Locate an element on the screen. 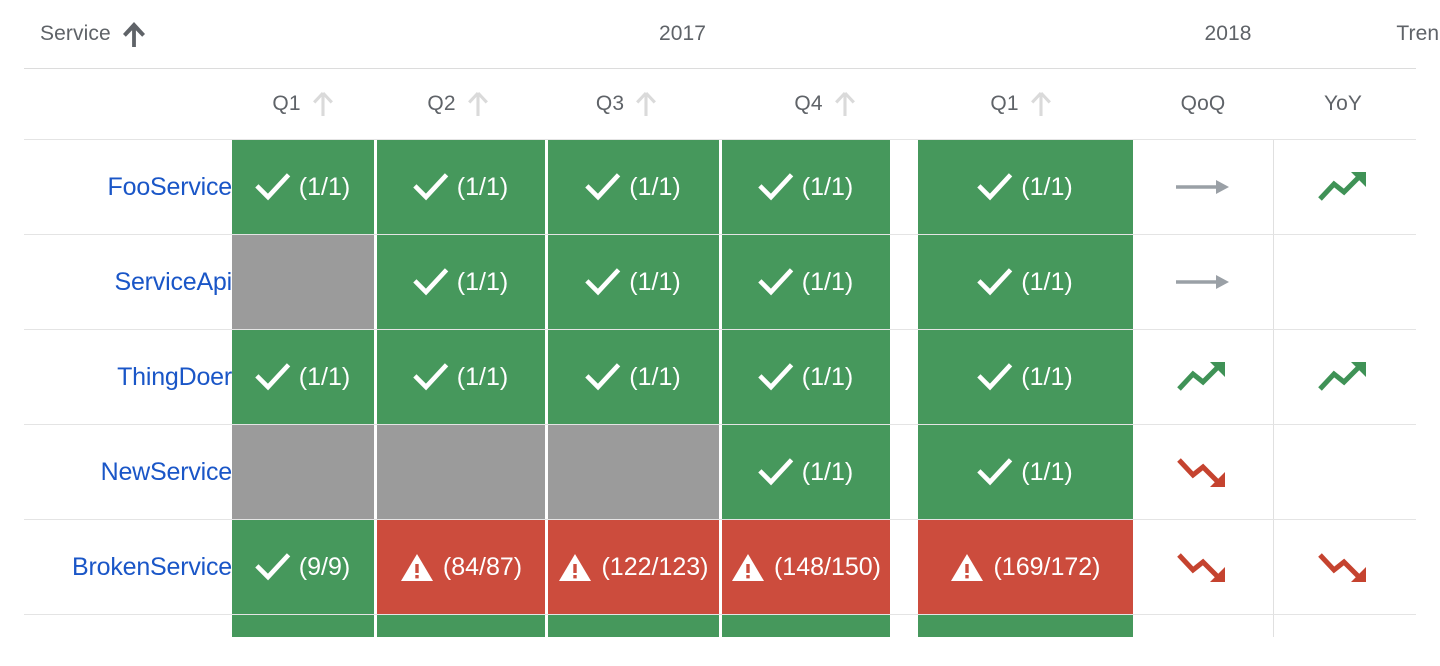 This screenshot has width=1440, height=666. service-link: ServiceApi is located at coordinates (136, 282).